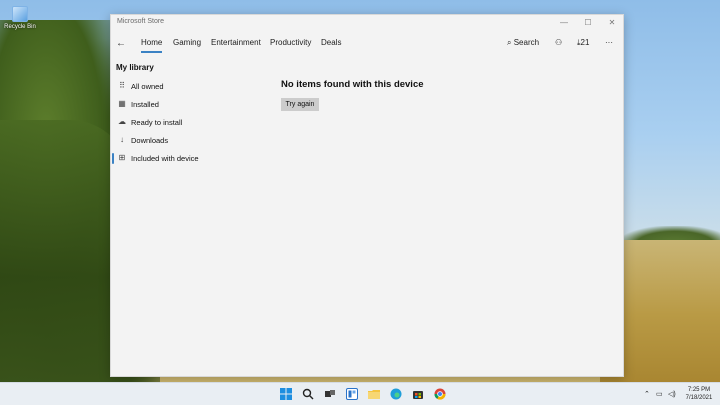 The height and width of the screenshot is (405, 720). I want to click on recycle-bin-shortcut: Recycle Bin, so click(20, 18).